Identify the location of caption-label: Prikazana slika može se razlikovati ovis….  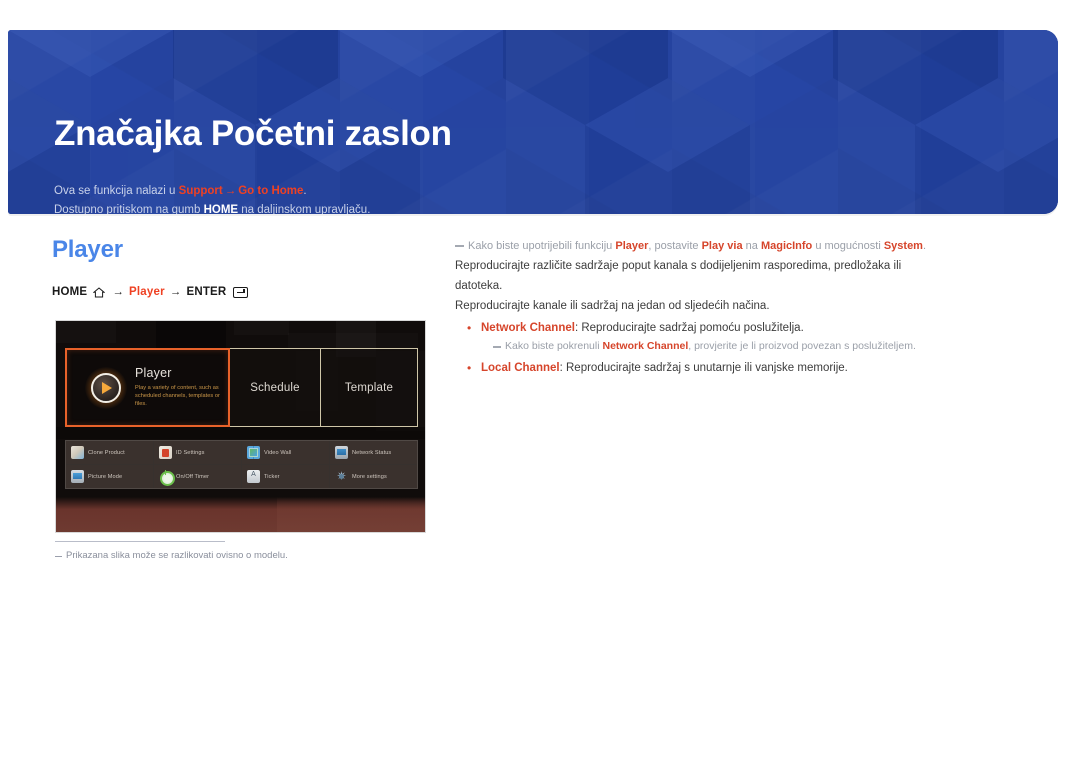
(177, 555).